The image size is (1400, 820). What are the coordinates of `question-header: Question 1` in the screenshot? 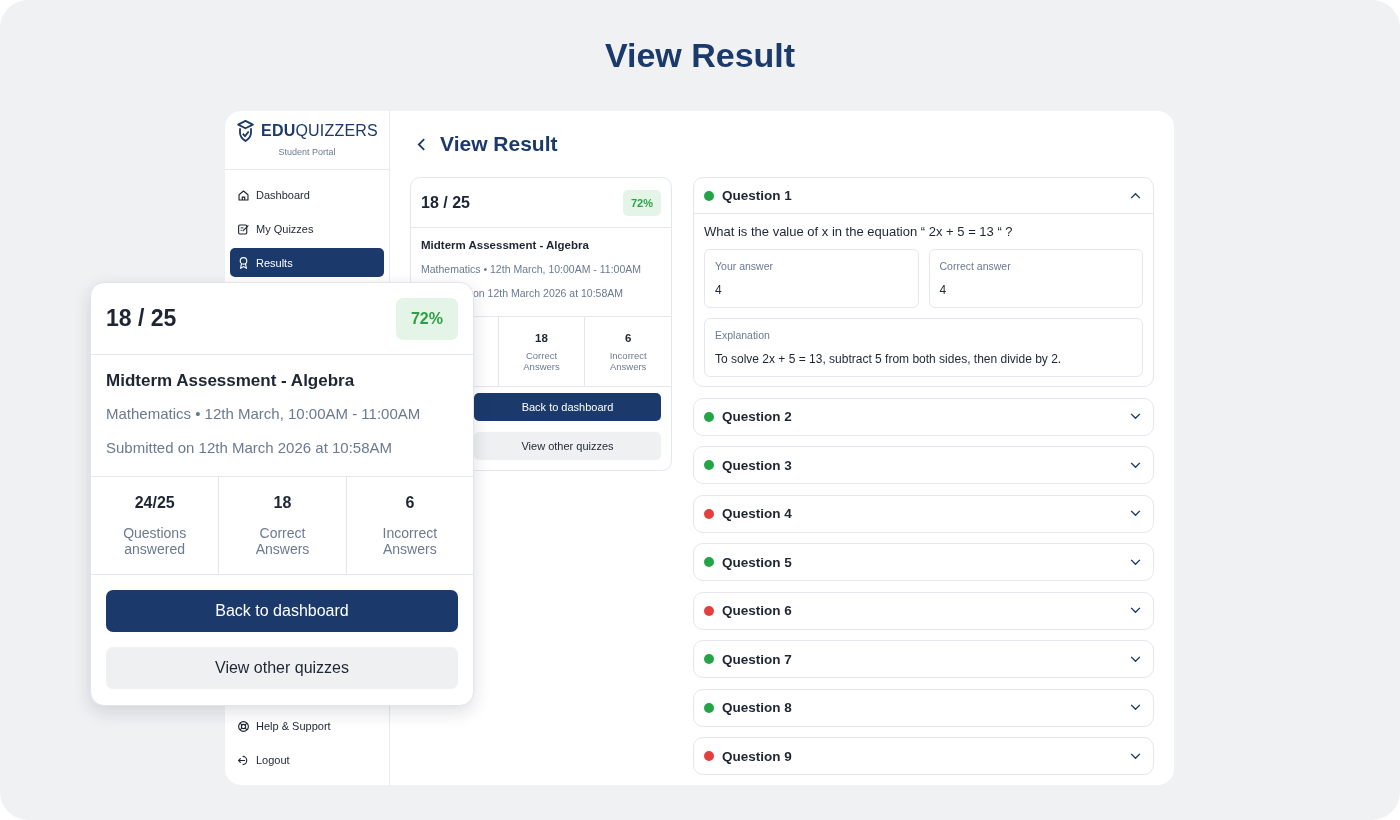 It's located at (923, 196).